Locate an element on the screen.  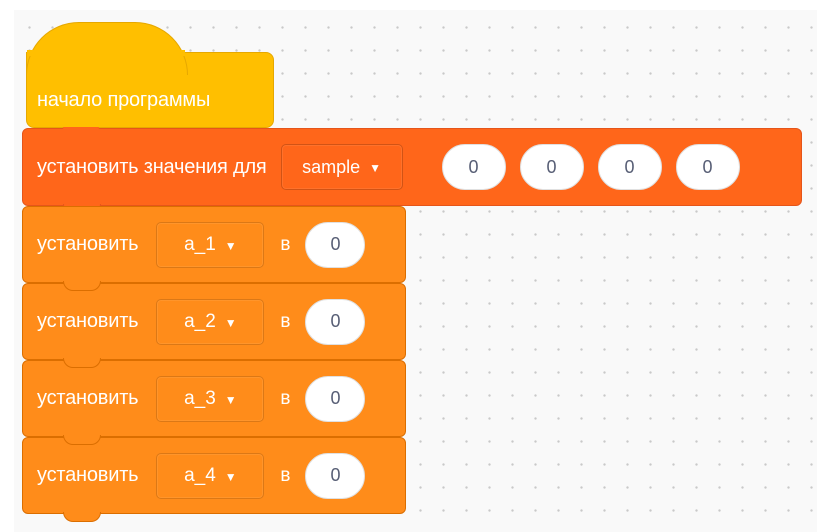
list-dropdown: sample ▼ is located at coordinates (341, 167).